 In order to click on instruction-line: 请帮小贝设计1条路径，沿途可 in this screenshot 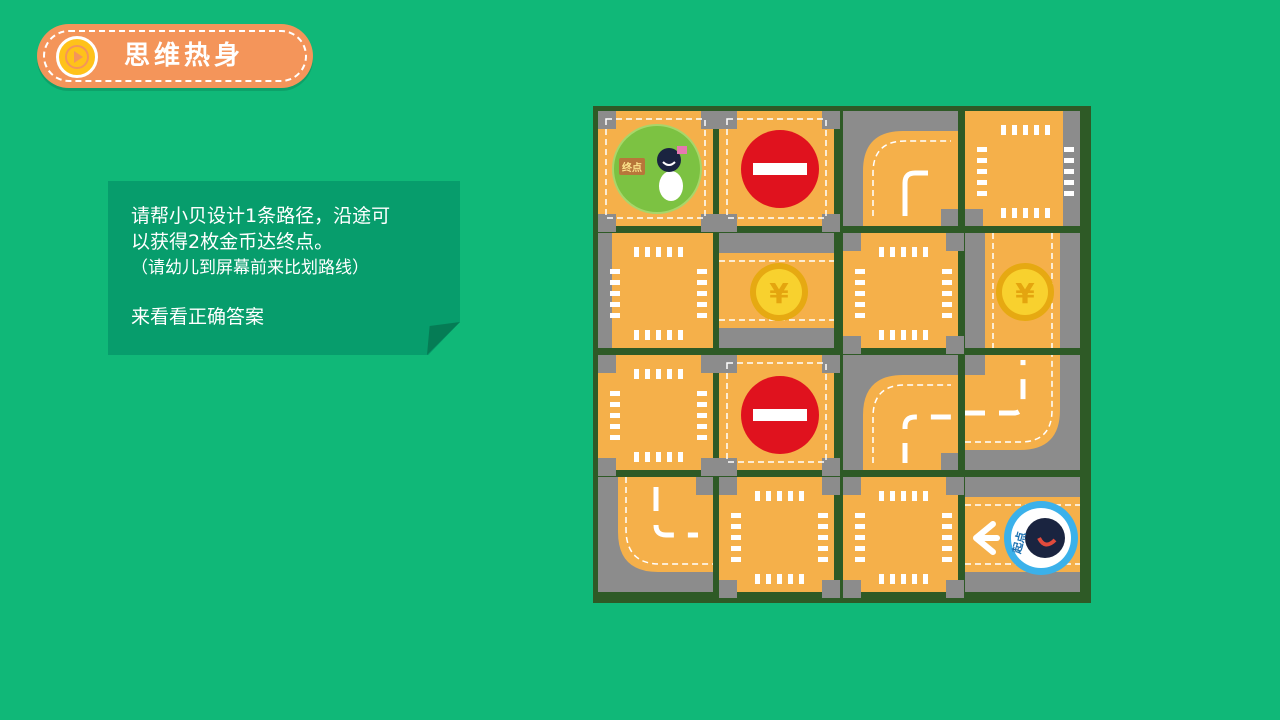, I will do `click(261, 216)`.